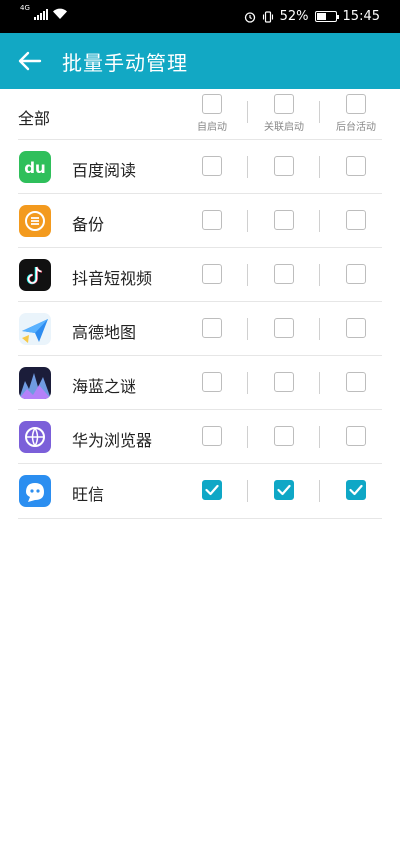  What do you see at coordinates (25, 8) in the screenshot?
I see `network-type: 4G` at bounding box center [25, 8].